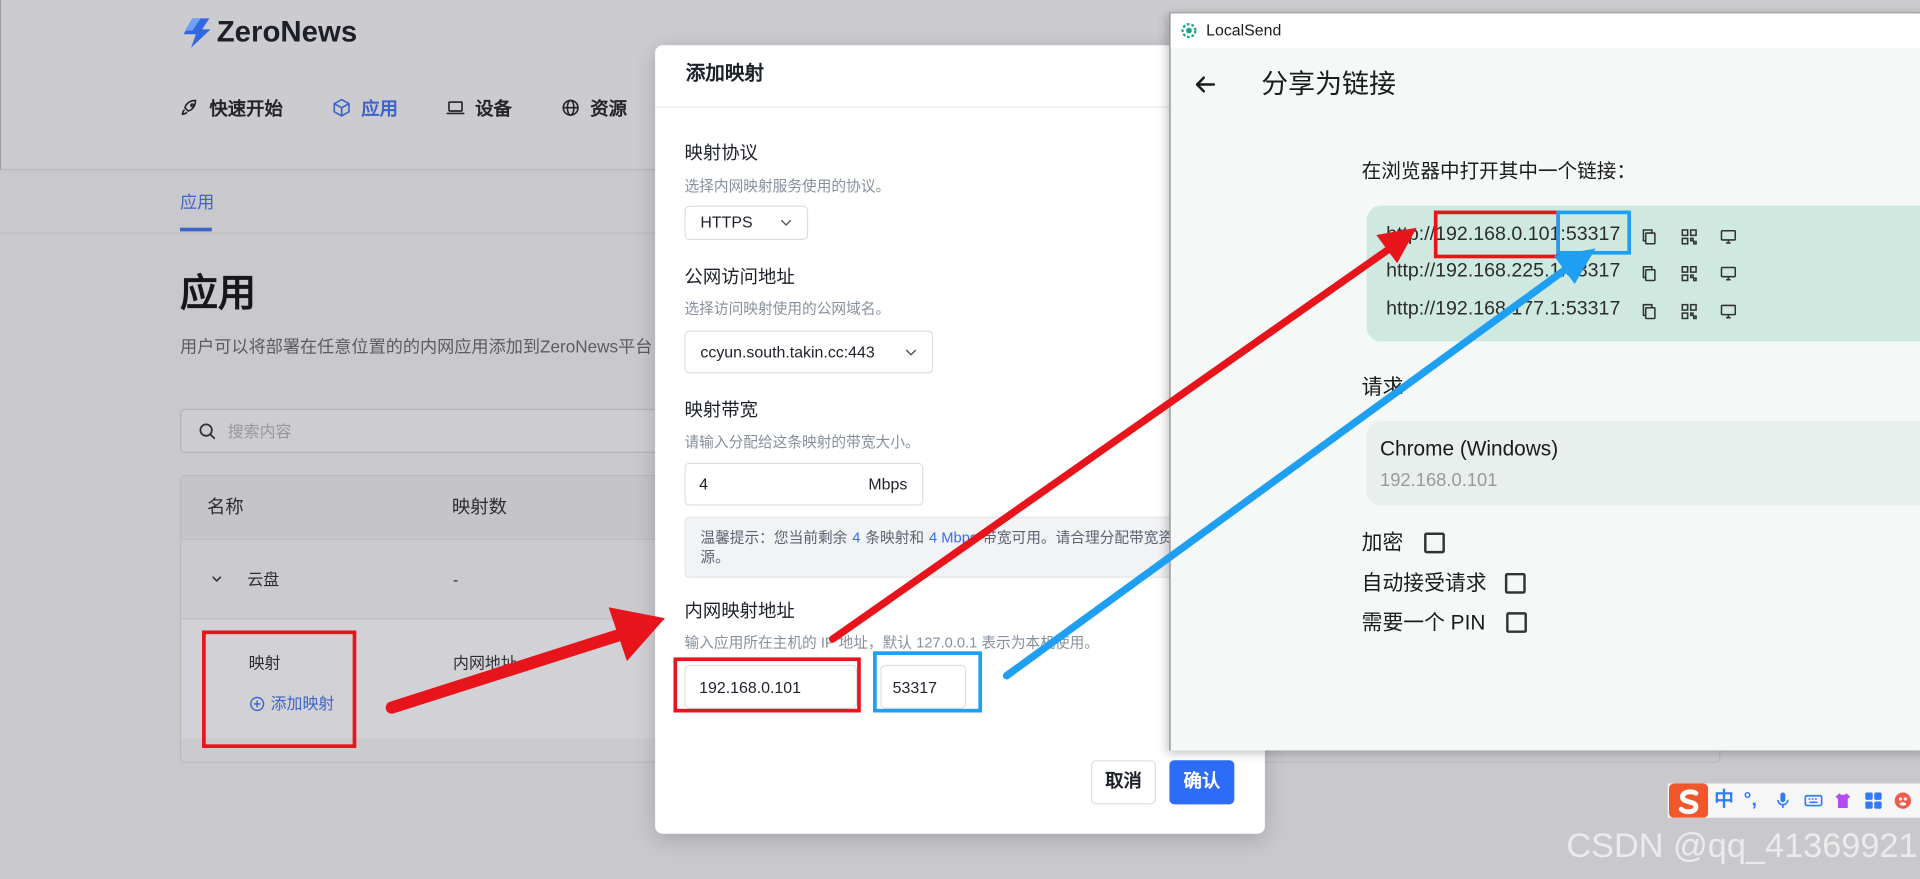  What do you see at coordinates (1515, 583) in the screenshot?
I see `auto-accept-checkbox` at bounding box center [1515, 583].